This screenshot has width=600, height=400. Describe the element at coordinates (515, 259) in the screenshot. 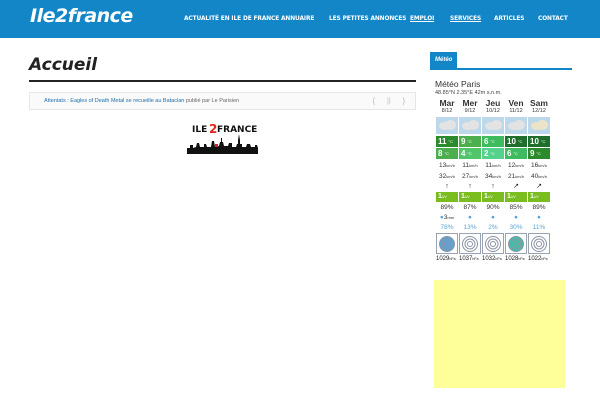

I see `pressure: 1028hPa` at that location.